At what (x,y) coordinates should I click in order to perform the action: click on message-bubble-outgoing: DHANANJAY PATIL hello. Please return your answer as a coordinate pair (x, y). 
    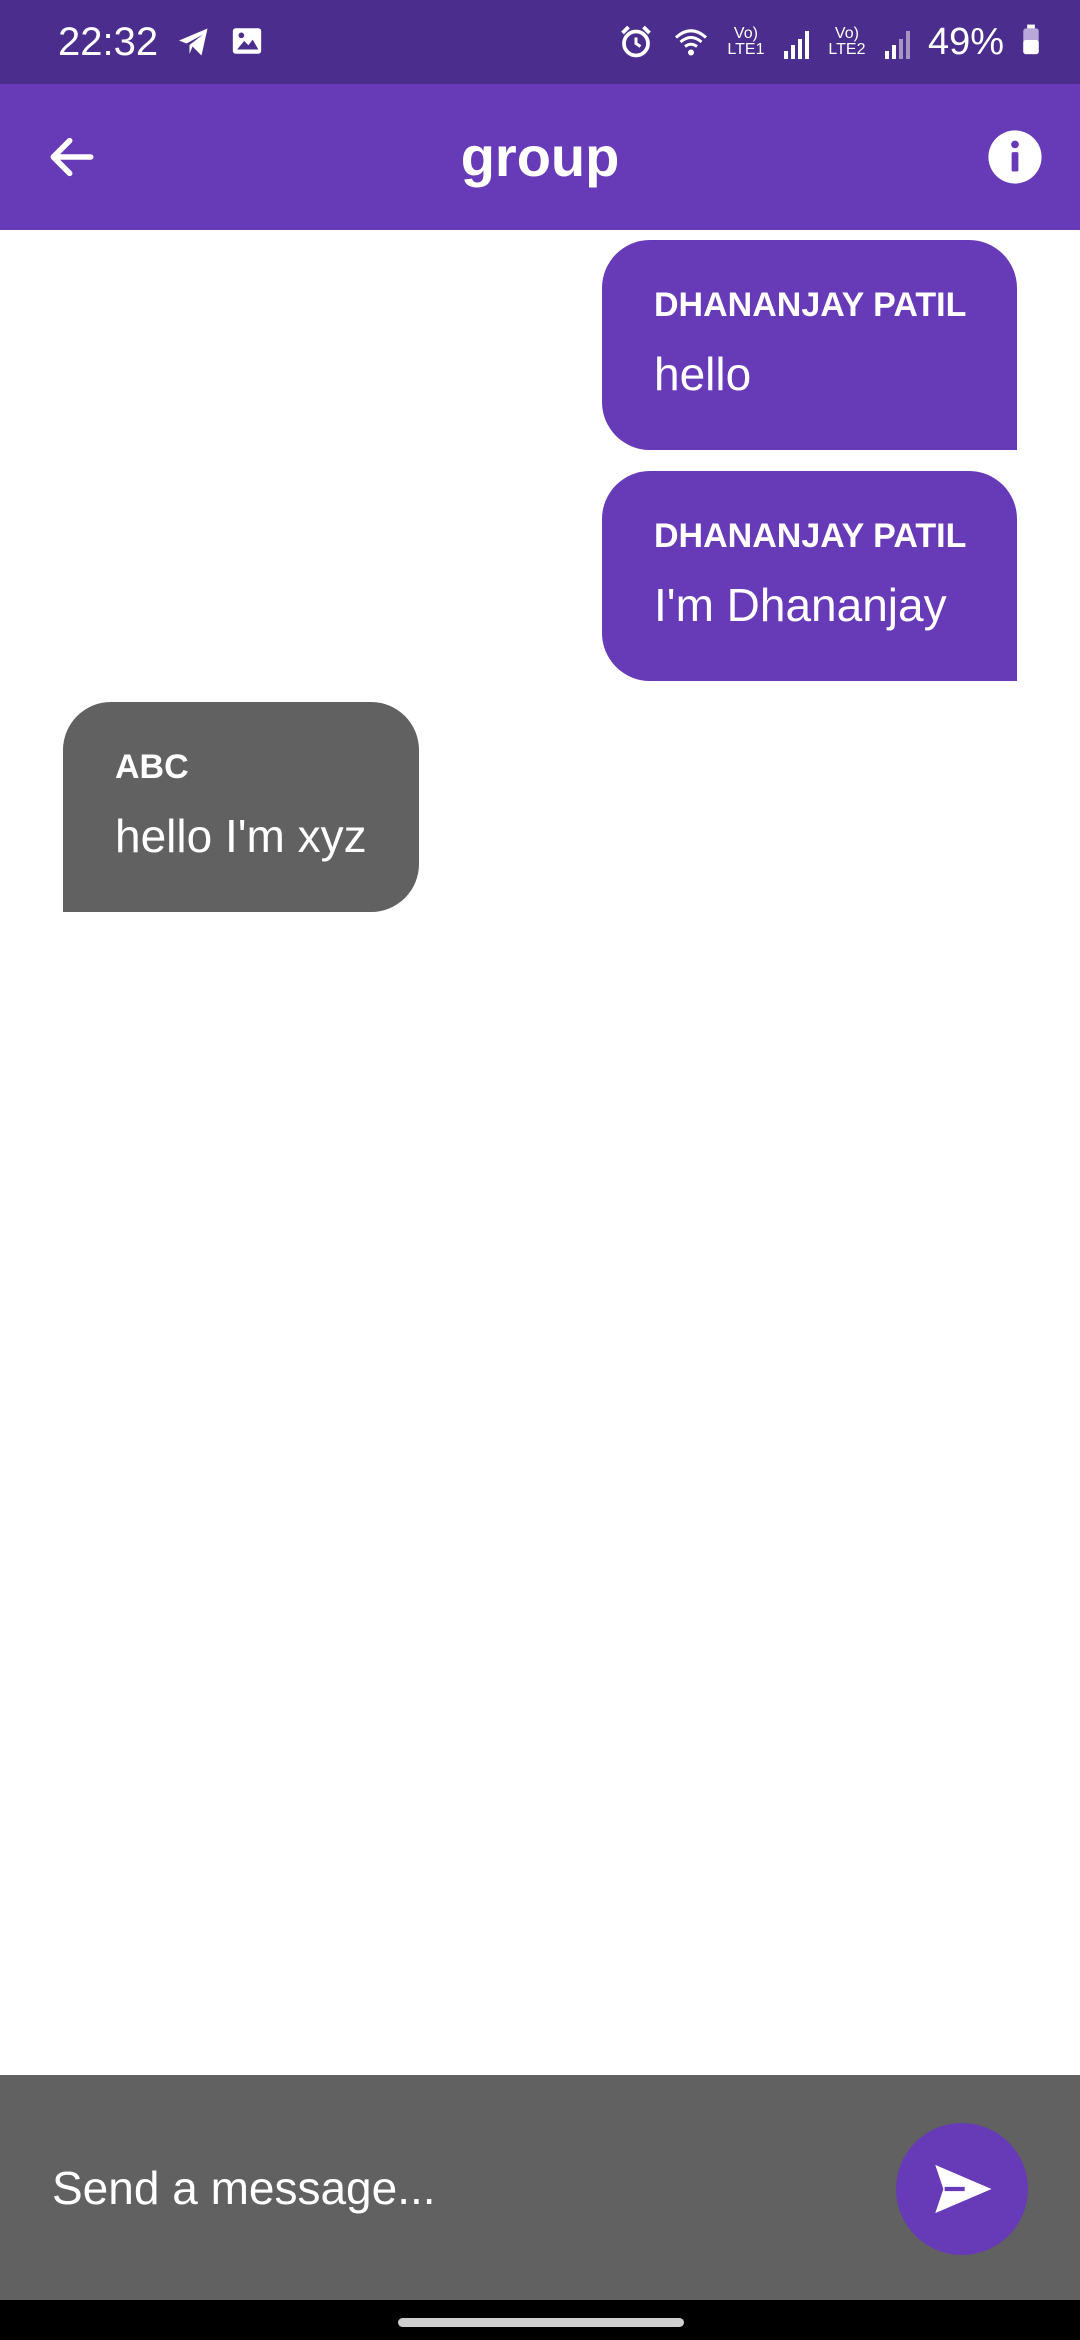
    Looking at the image, I should click on (809, 345).